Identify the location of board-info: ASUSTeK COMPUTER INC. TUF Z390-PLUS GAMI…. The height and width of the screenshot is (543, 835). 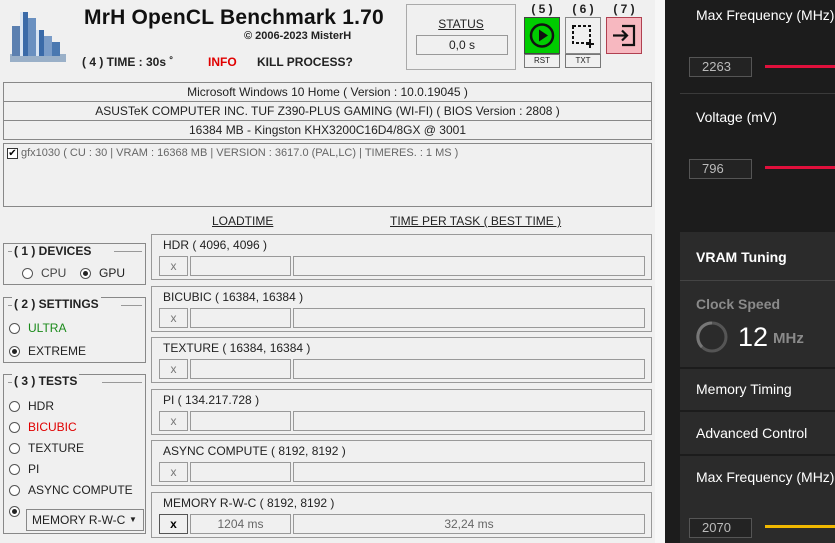
(327, 111).